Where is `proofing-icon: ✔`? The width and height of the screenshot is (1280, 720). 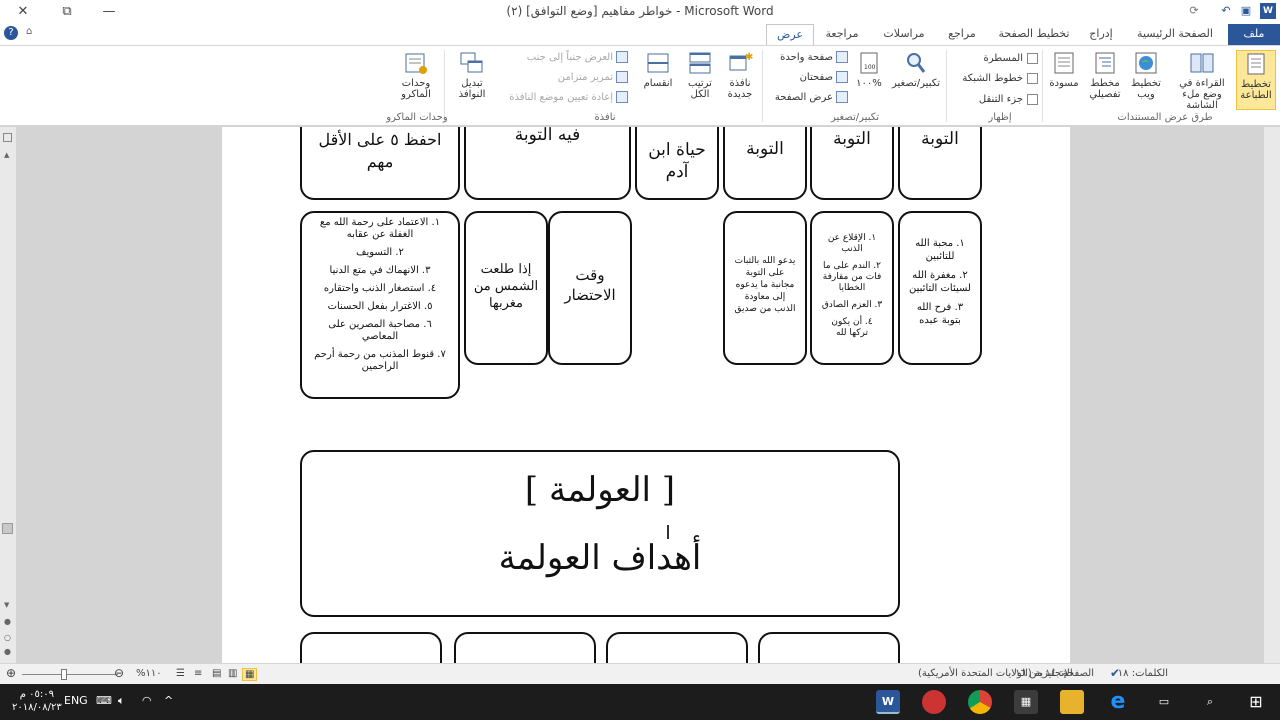 proofing-icon: ✔ is located at coordinates (1115, 673).